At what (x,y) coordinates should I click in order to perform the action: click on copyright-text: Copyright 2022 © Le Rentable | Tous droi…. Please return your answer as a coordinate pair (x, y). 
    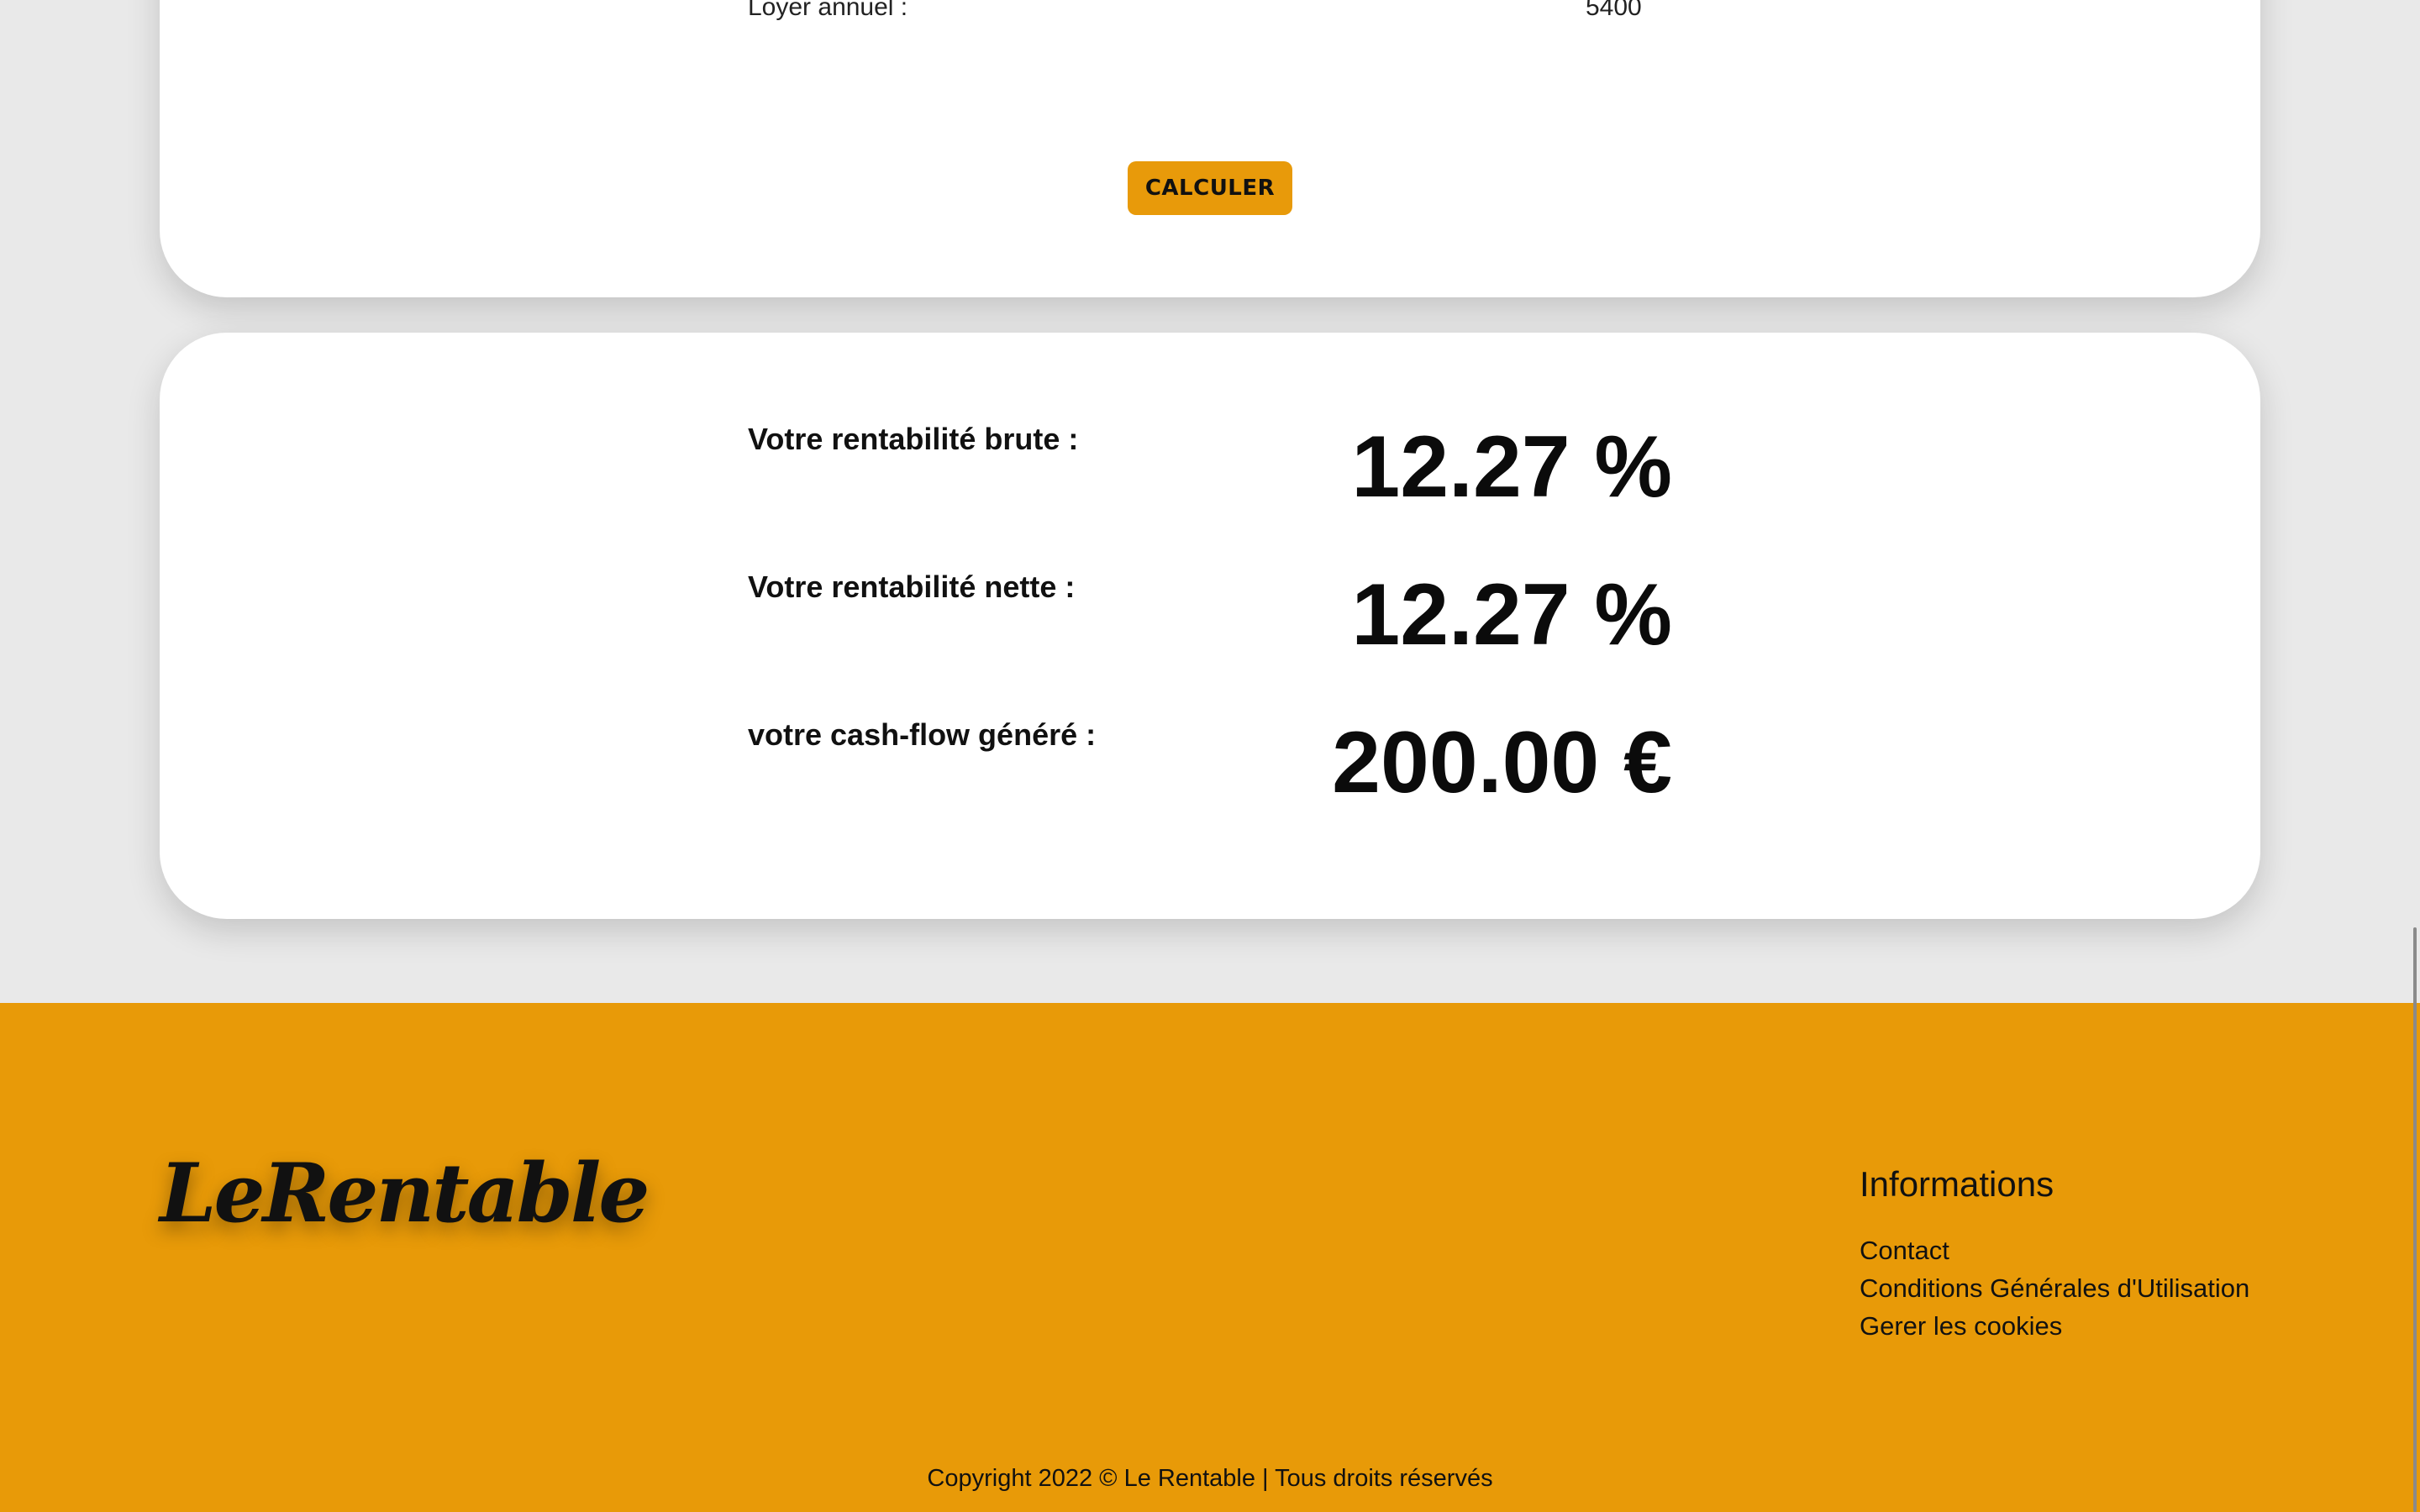
    Looking at the image, I should click on (1210, 1478).